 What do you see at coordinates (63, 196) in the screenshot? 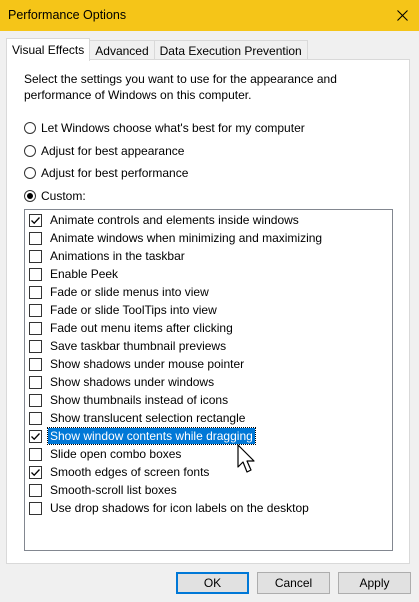
I see `radio-label: Custom:` at bounding box center [63, 196].